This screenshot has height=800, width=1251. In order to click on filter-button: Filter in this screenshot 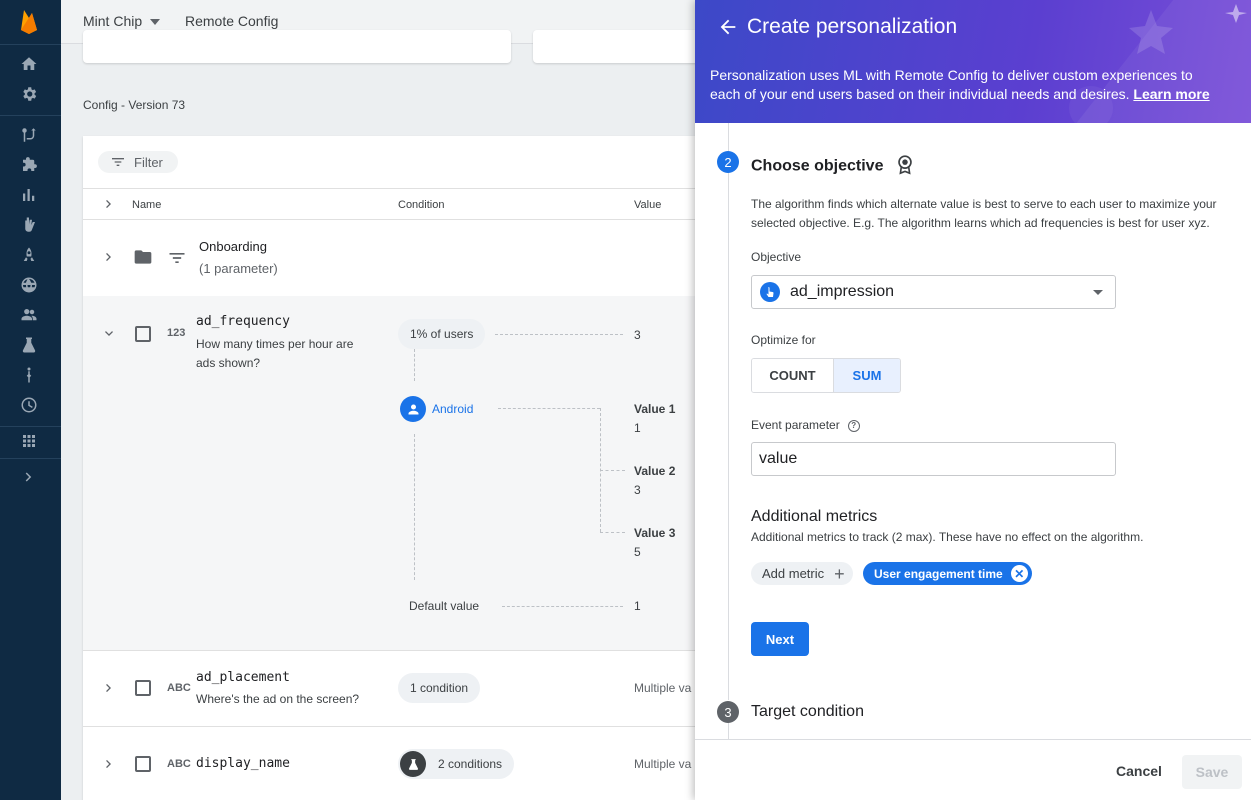, I will do `click(138, 162)`.